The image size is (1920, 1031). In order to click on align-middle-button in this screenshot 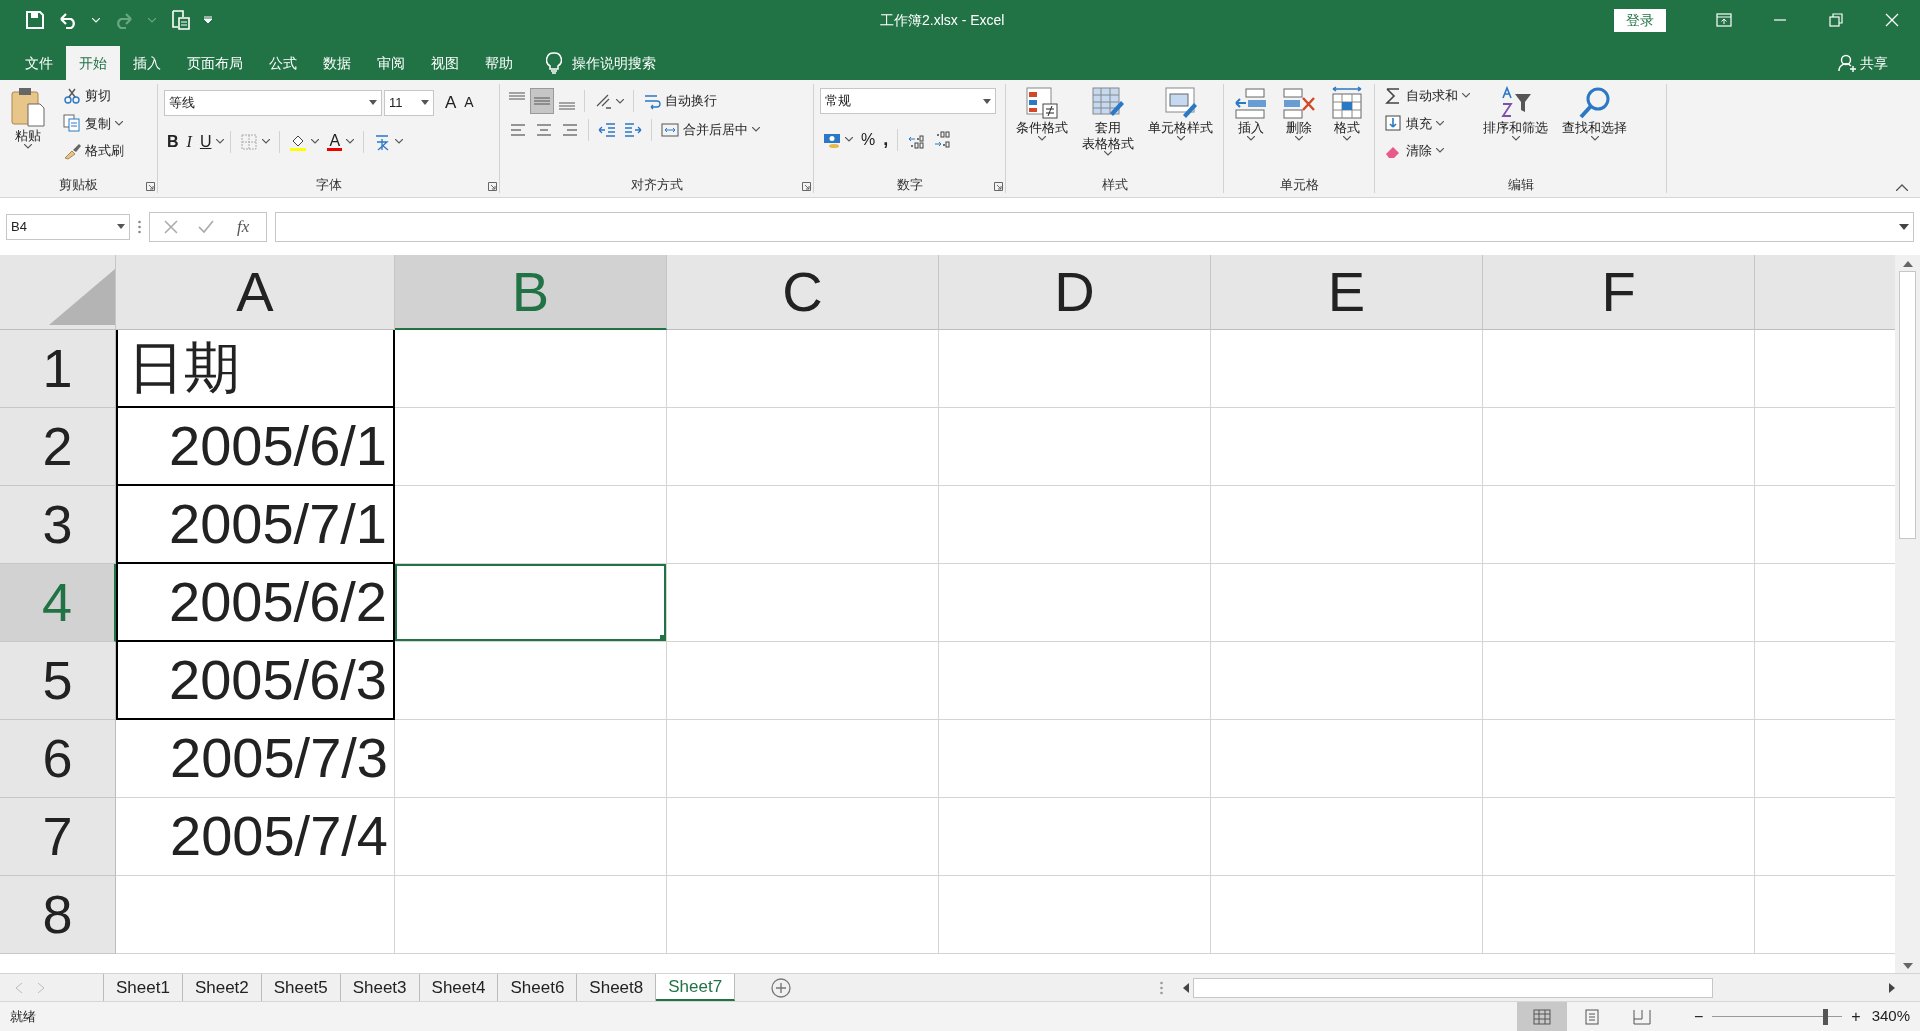, I will do `click(542, 101)`.